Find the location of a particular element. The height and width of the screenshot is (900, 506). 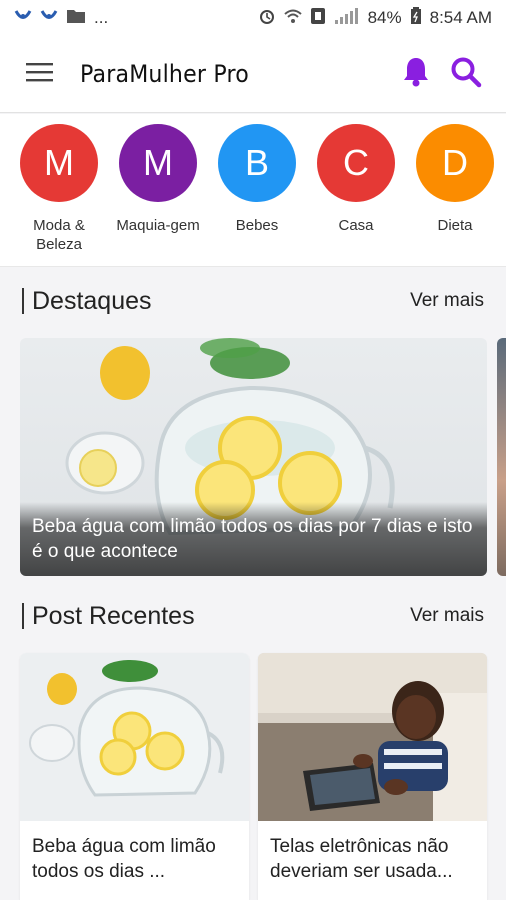

menu-button is located at coordinates (40, 74).